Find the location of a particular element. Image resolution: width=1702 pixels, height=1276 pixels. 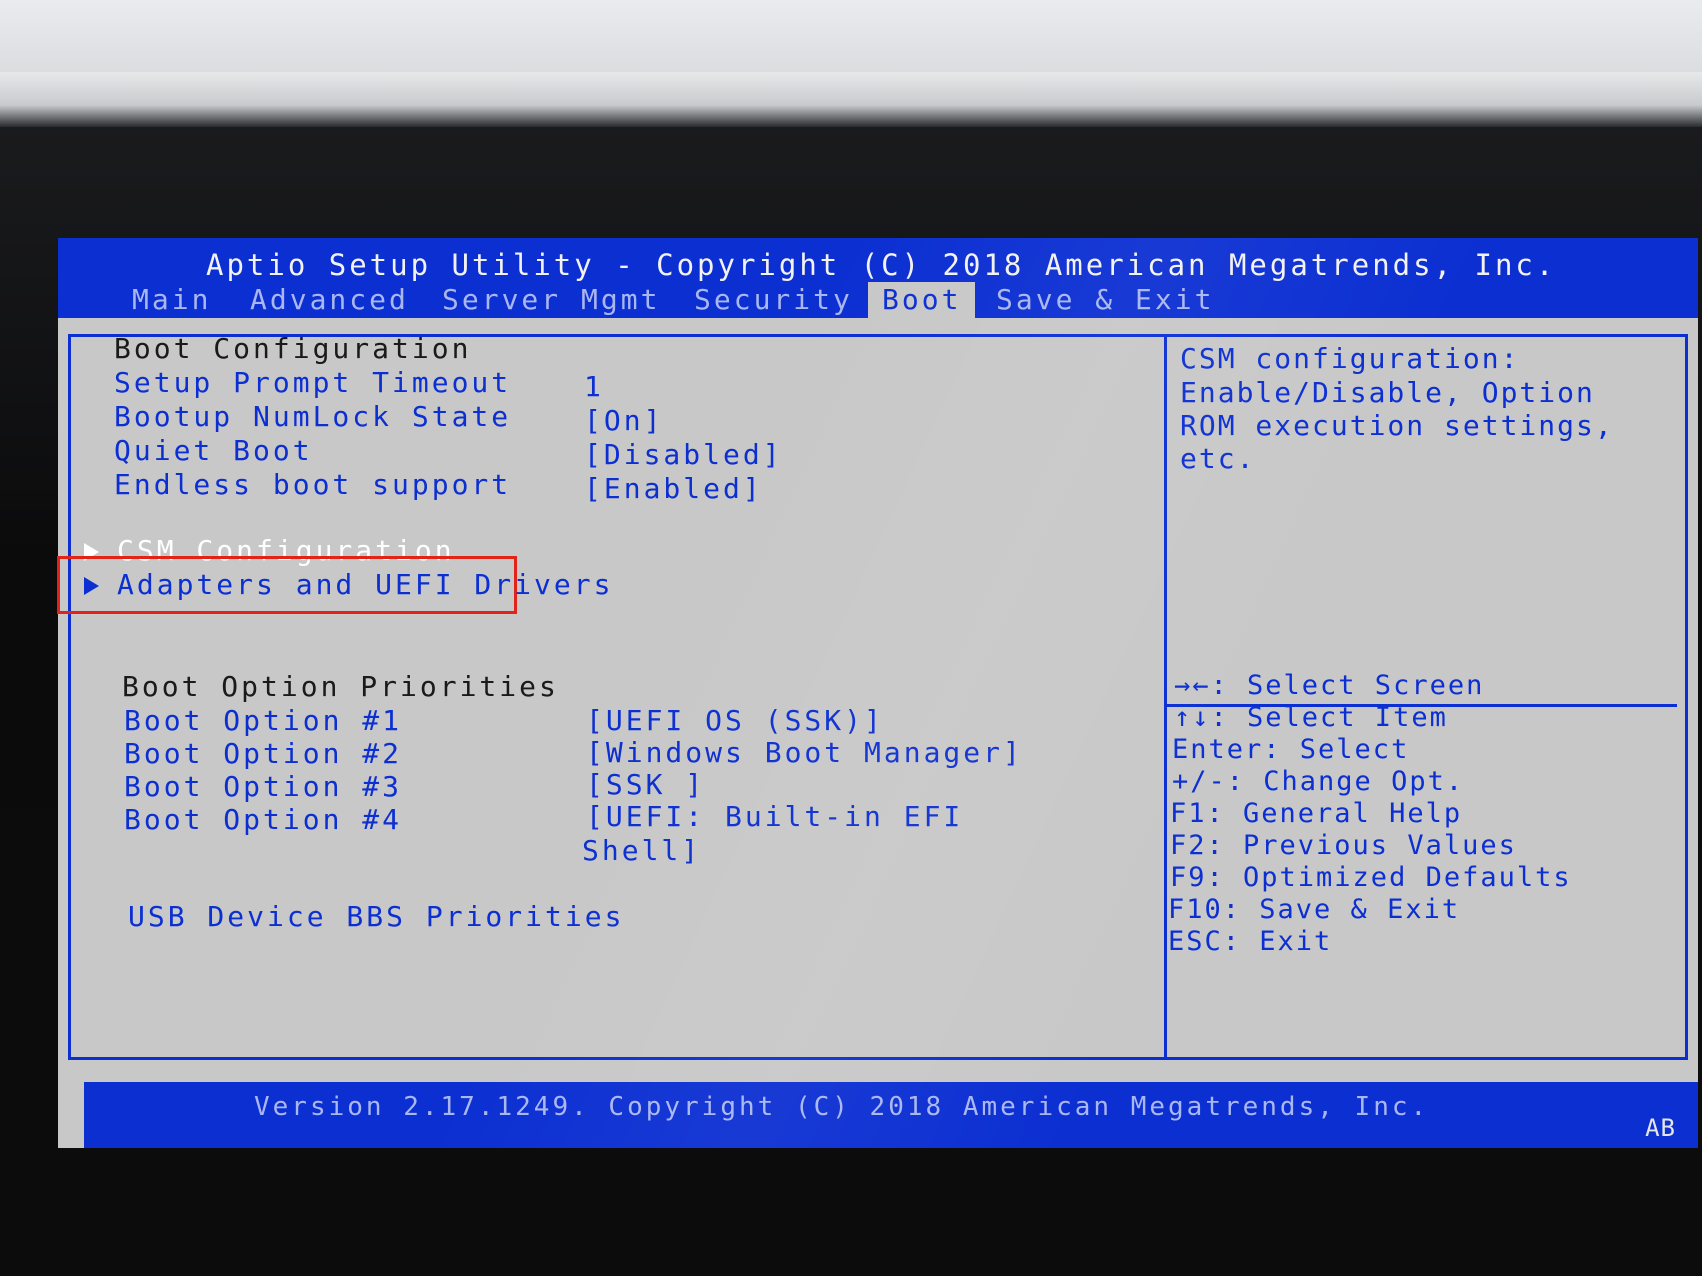

endless-boot-label: Endless boot support is located at coordinates (312, 484).